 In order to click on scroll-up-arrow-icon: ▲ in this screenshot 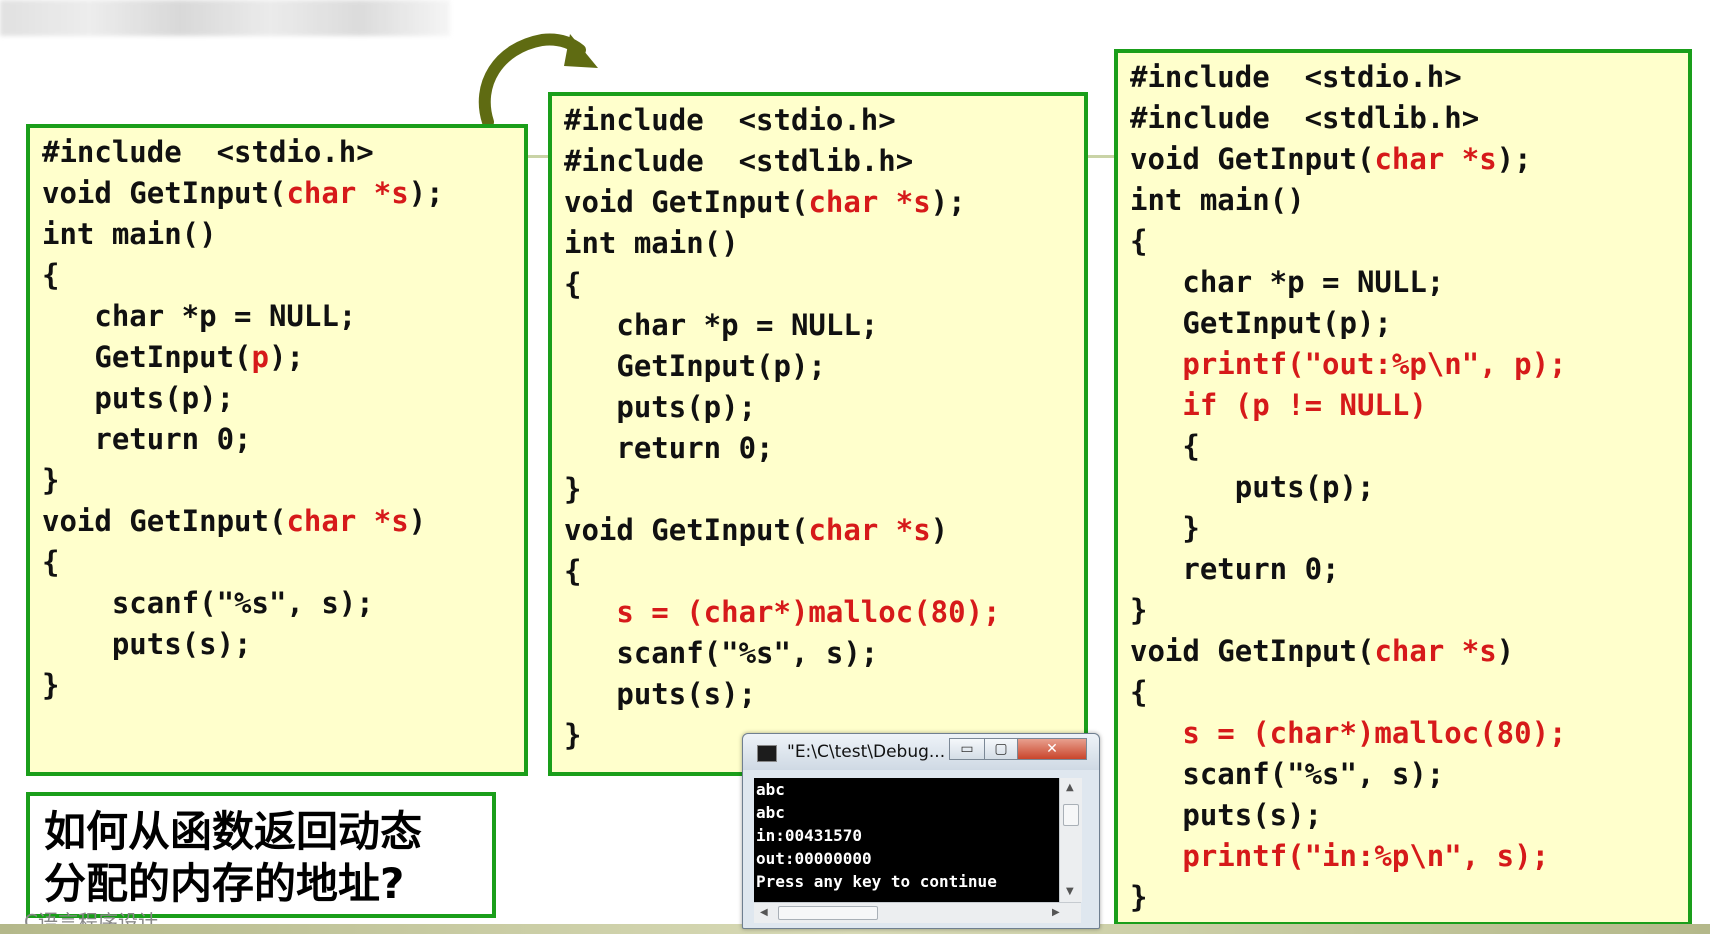, I will do `click(1070, 787)`.